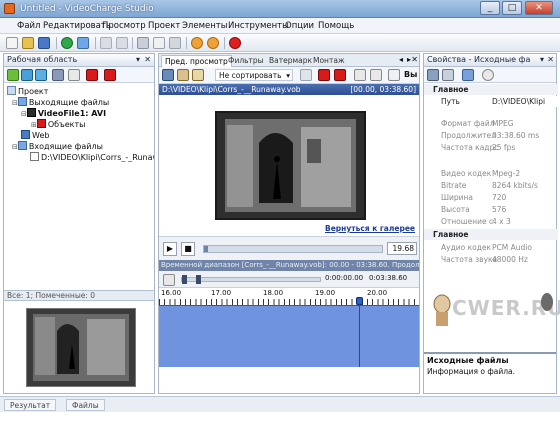 Image resolution: width=560 pixels, height=426 pixels. What do you see at coordinates (324, 75) in the screenshot?
I see `delete-icon` at bounding box center [324, 75].